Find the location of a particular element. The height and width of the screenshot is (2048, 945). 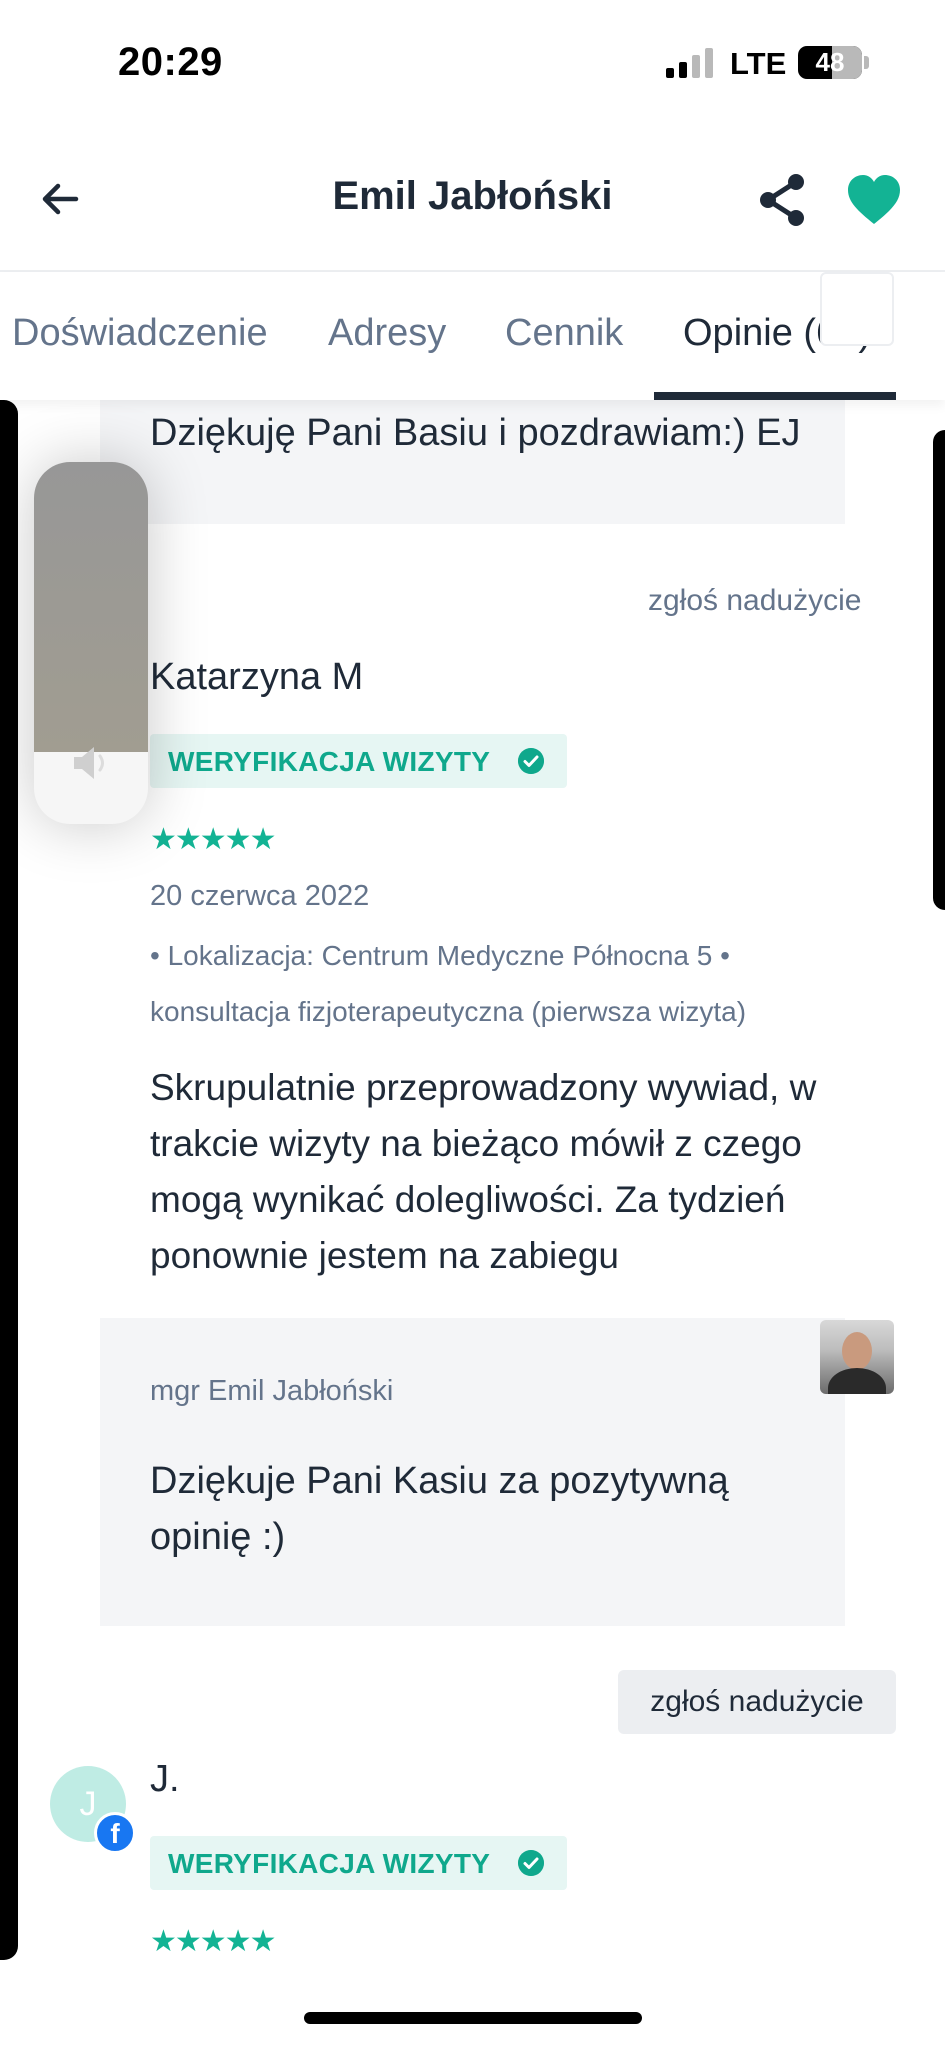

facebook-icon: f is located at coordinates (115, 1833).